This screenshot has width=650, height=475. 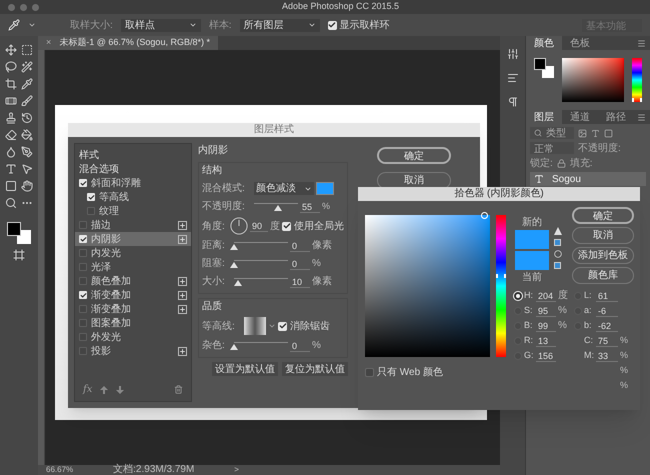 I want to click on value-field: 156, so click(x=546, y=356).